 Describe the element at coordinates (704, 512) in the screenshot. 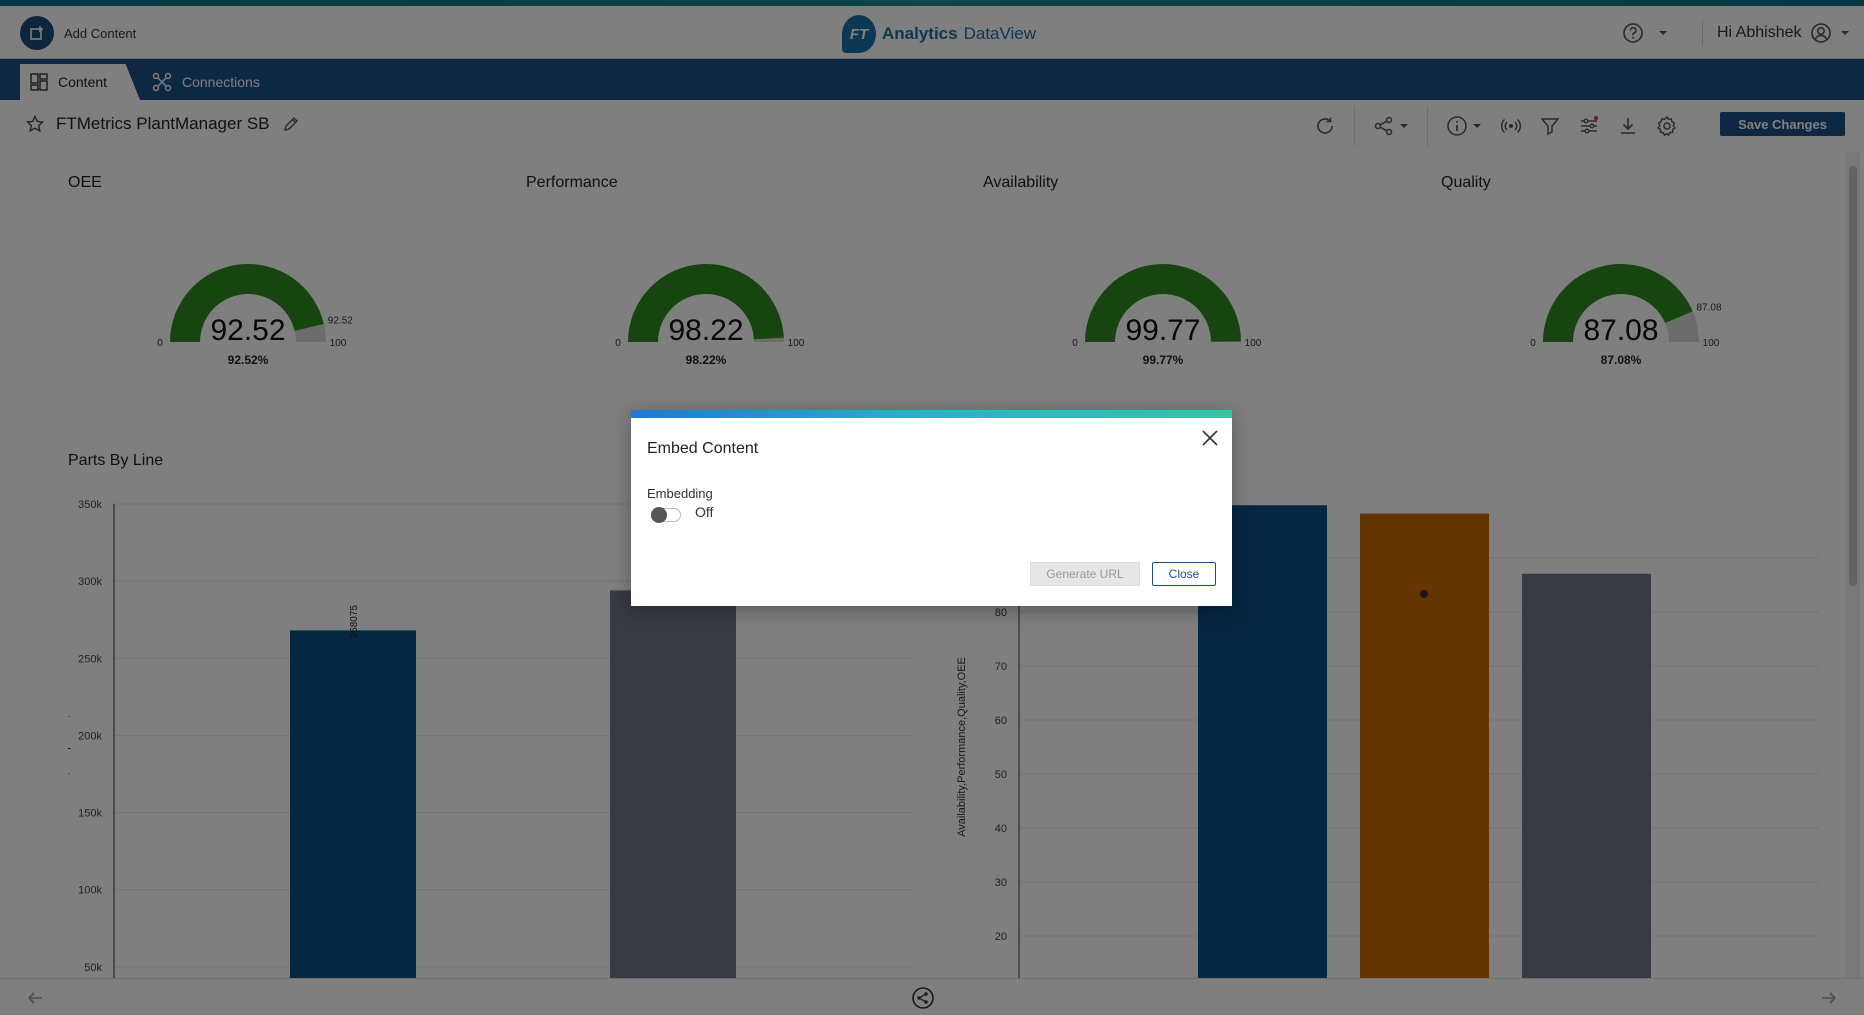

I see `embedding-toggle-state: Off` at that location.